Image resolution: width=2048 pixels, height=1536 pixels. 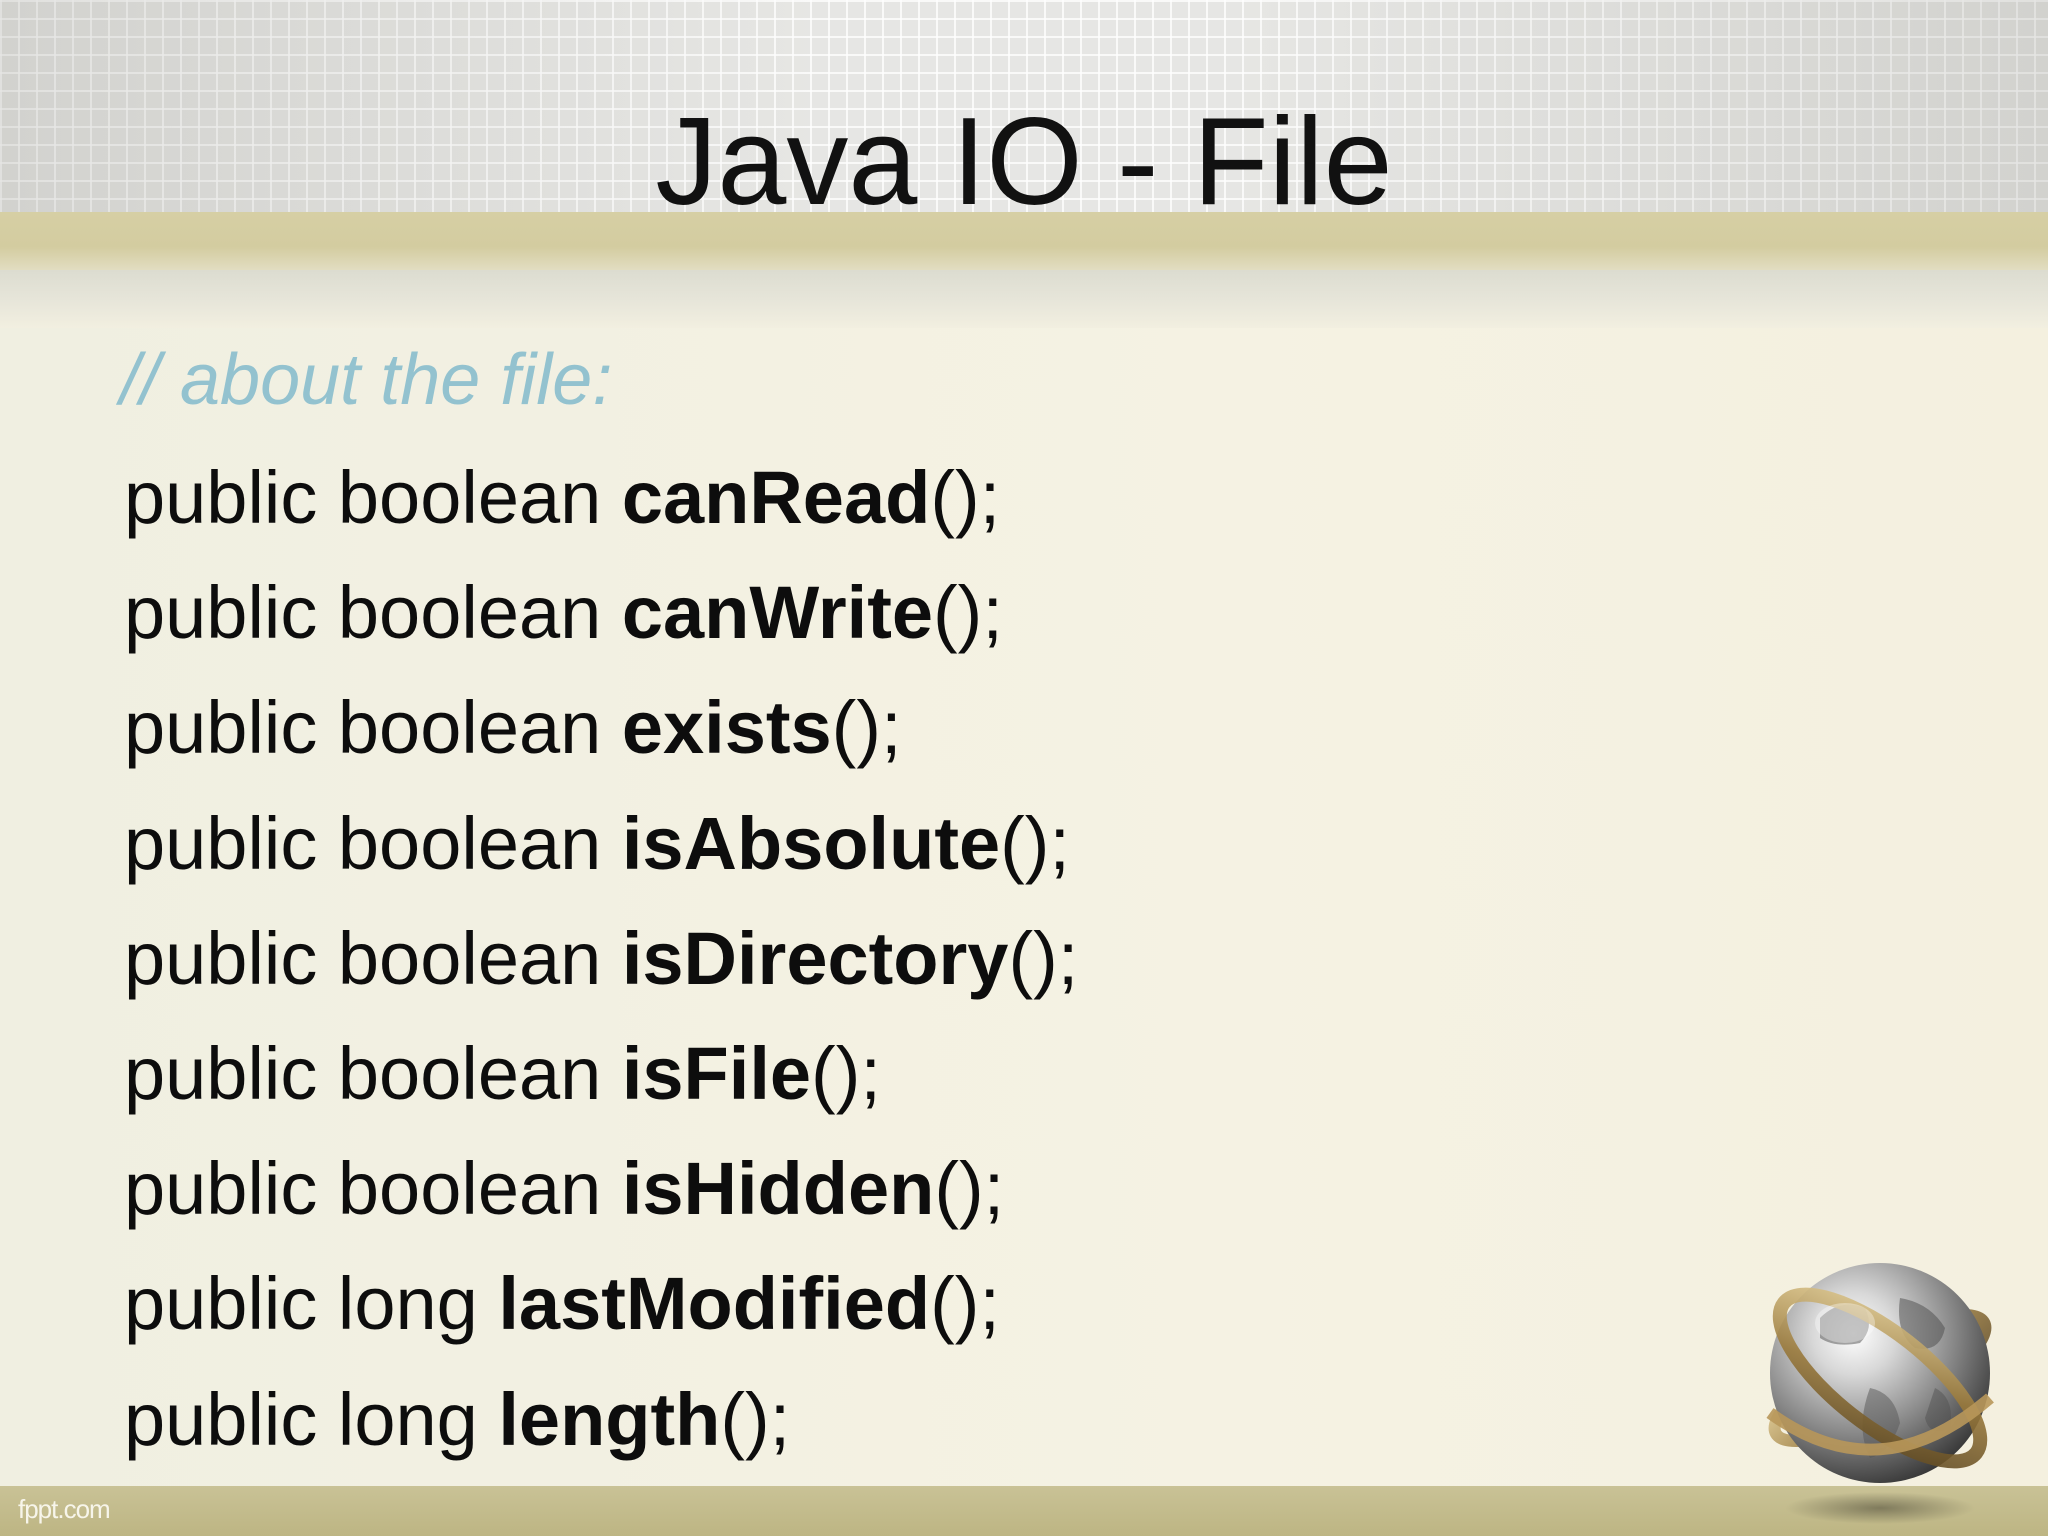 I want to click on method-name: isAbsolute, so click(x=811, y=843).